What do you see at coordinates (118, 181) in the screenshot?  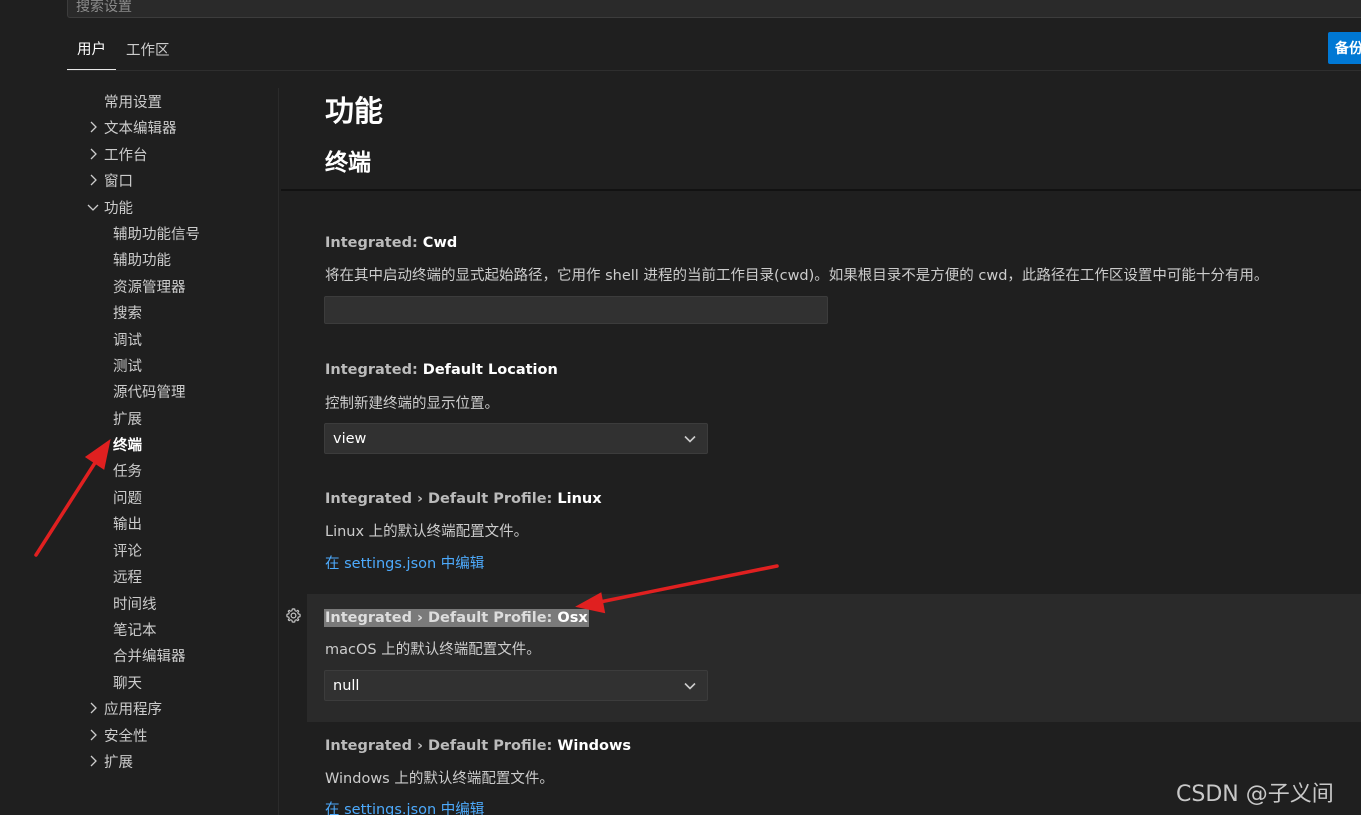 I see `sidebar-item-label: 窗口` at bounding box center [118, 181].